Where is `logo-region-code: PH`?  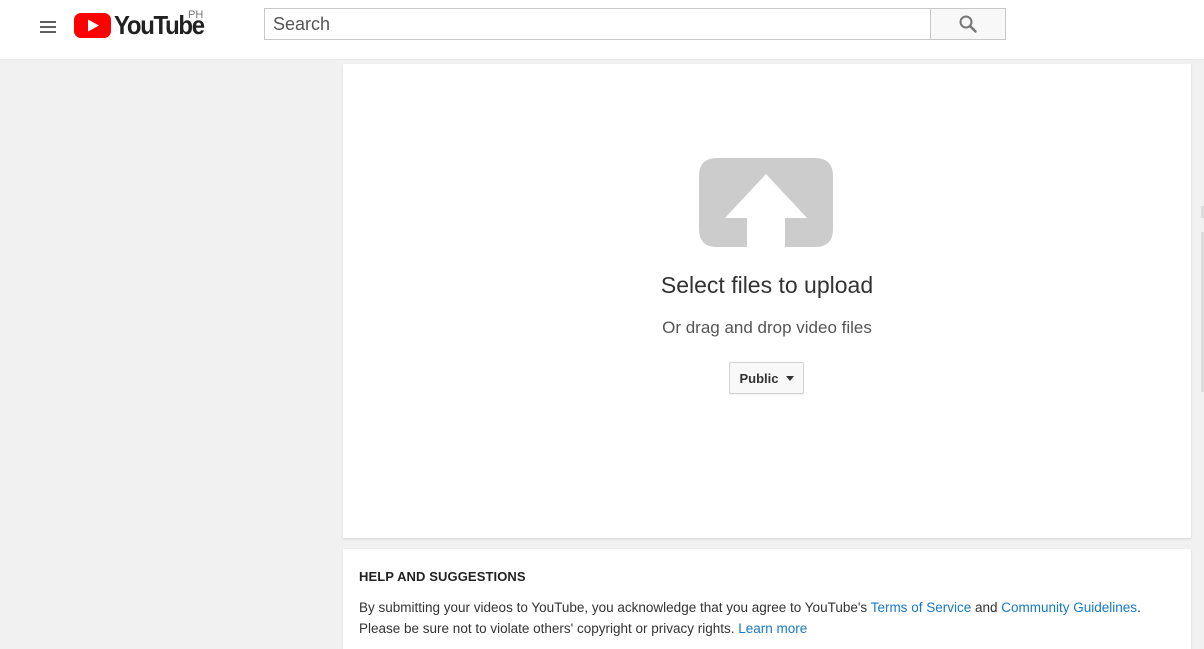 logo-region-code: PH is located at coordinates (196, 15).